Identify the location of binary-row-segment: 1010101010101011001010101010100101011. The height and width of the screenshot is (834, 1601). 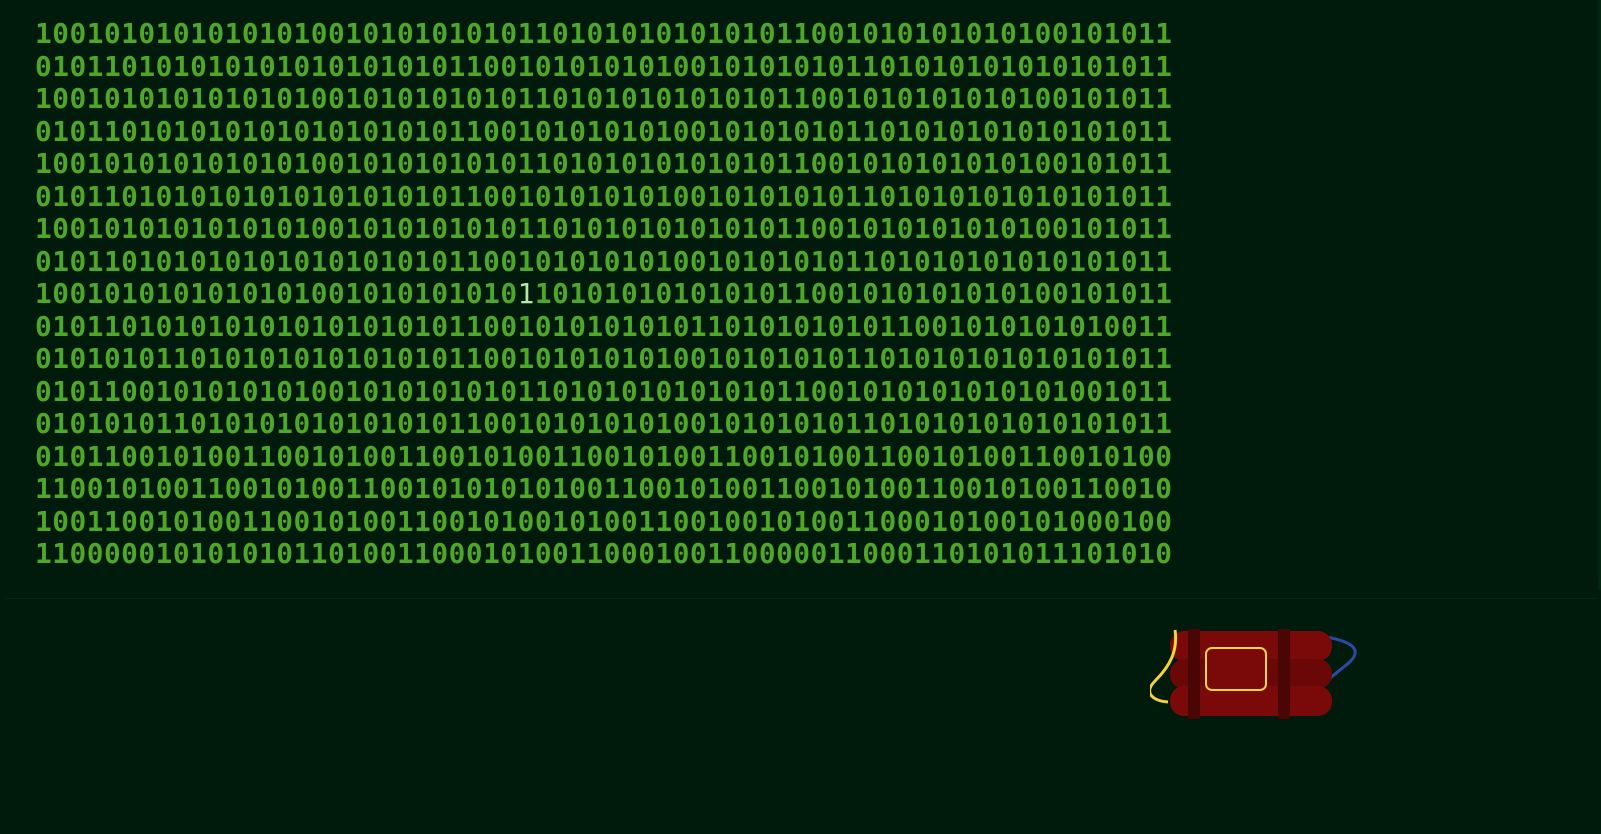
(853, 294).